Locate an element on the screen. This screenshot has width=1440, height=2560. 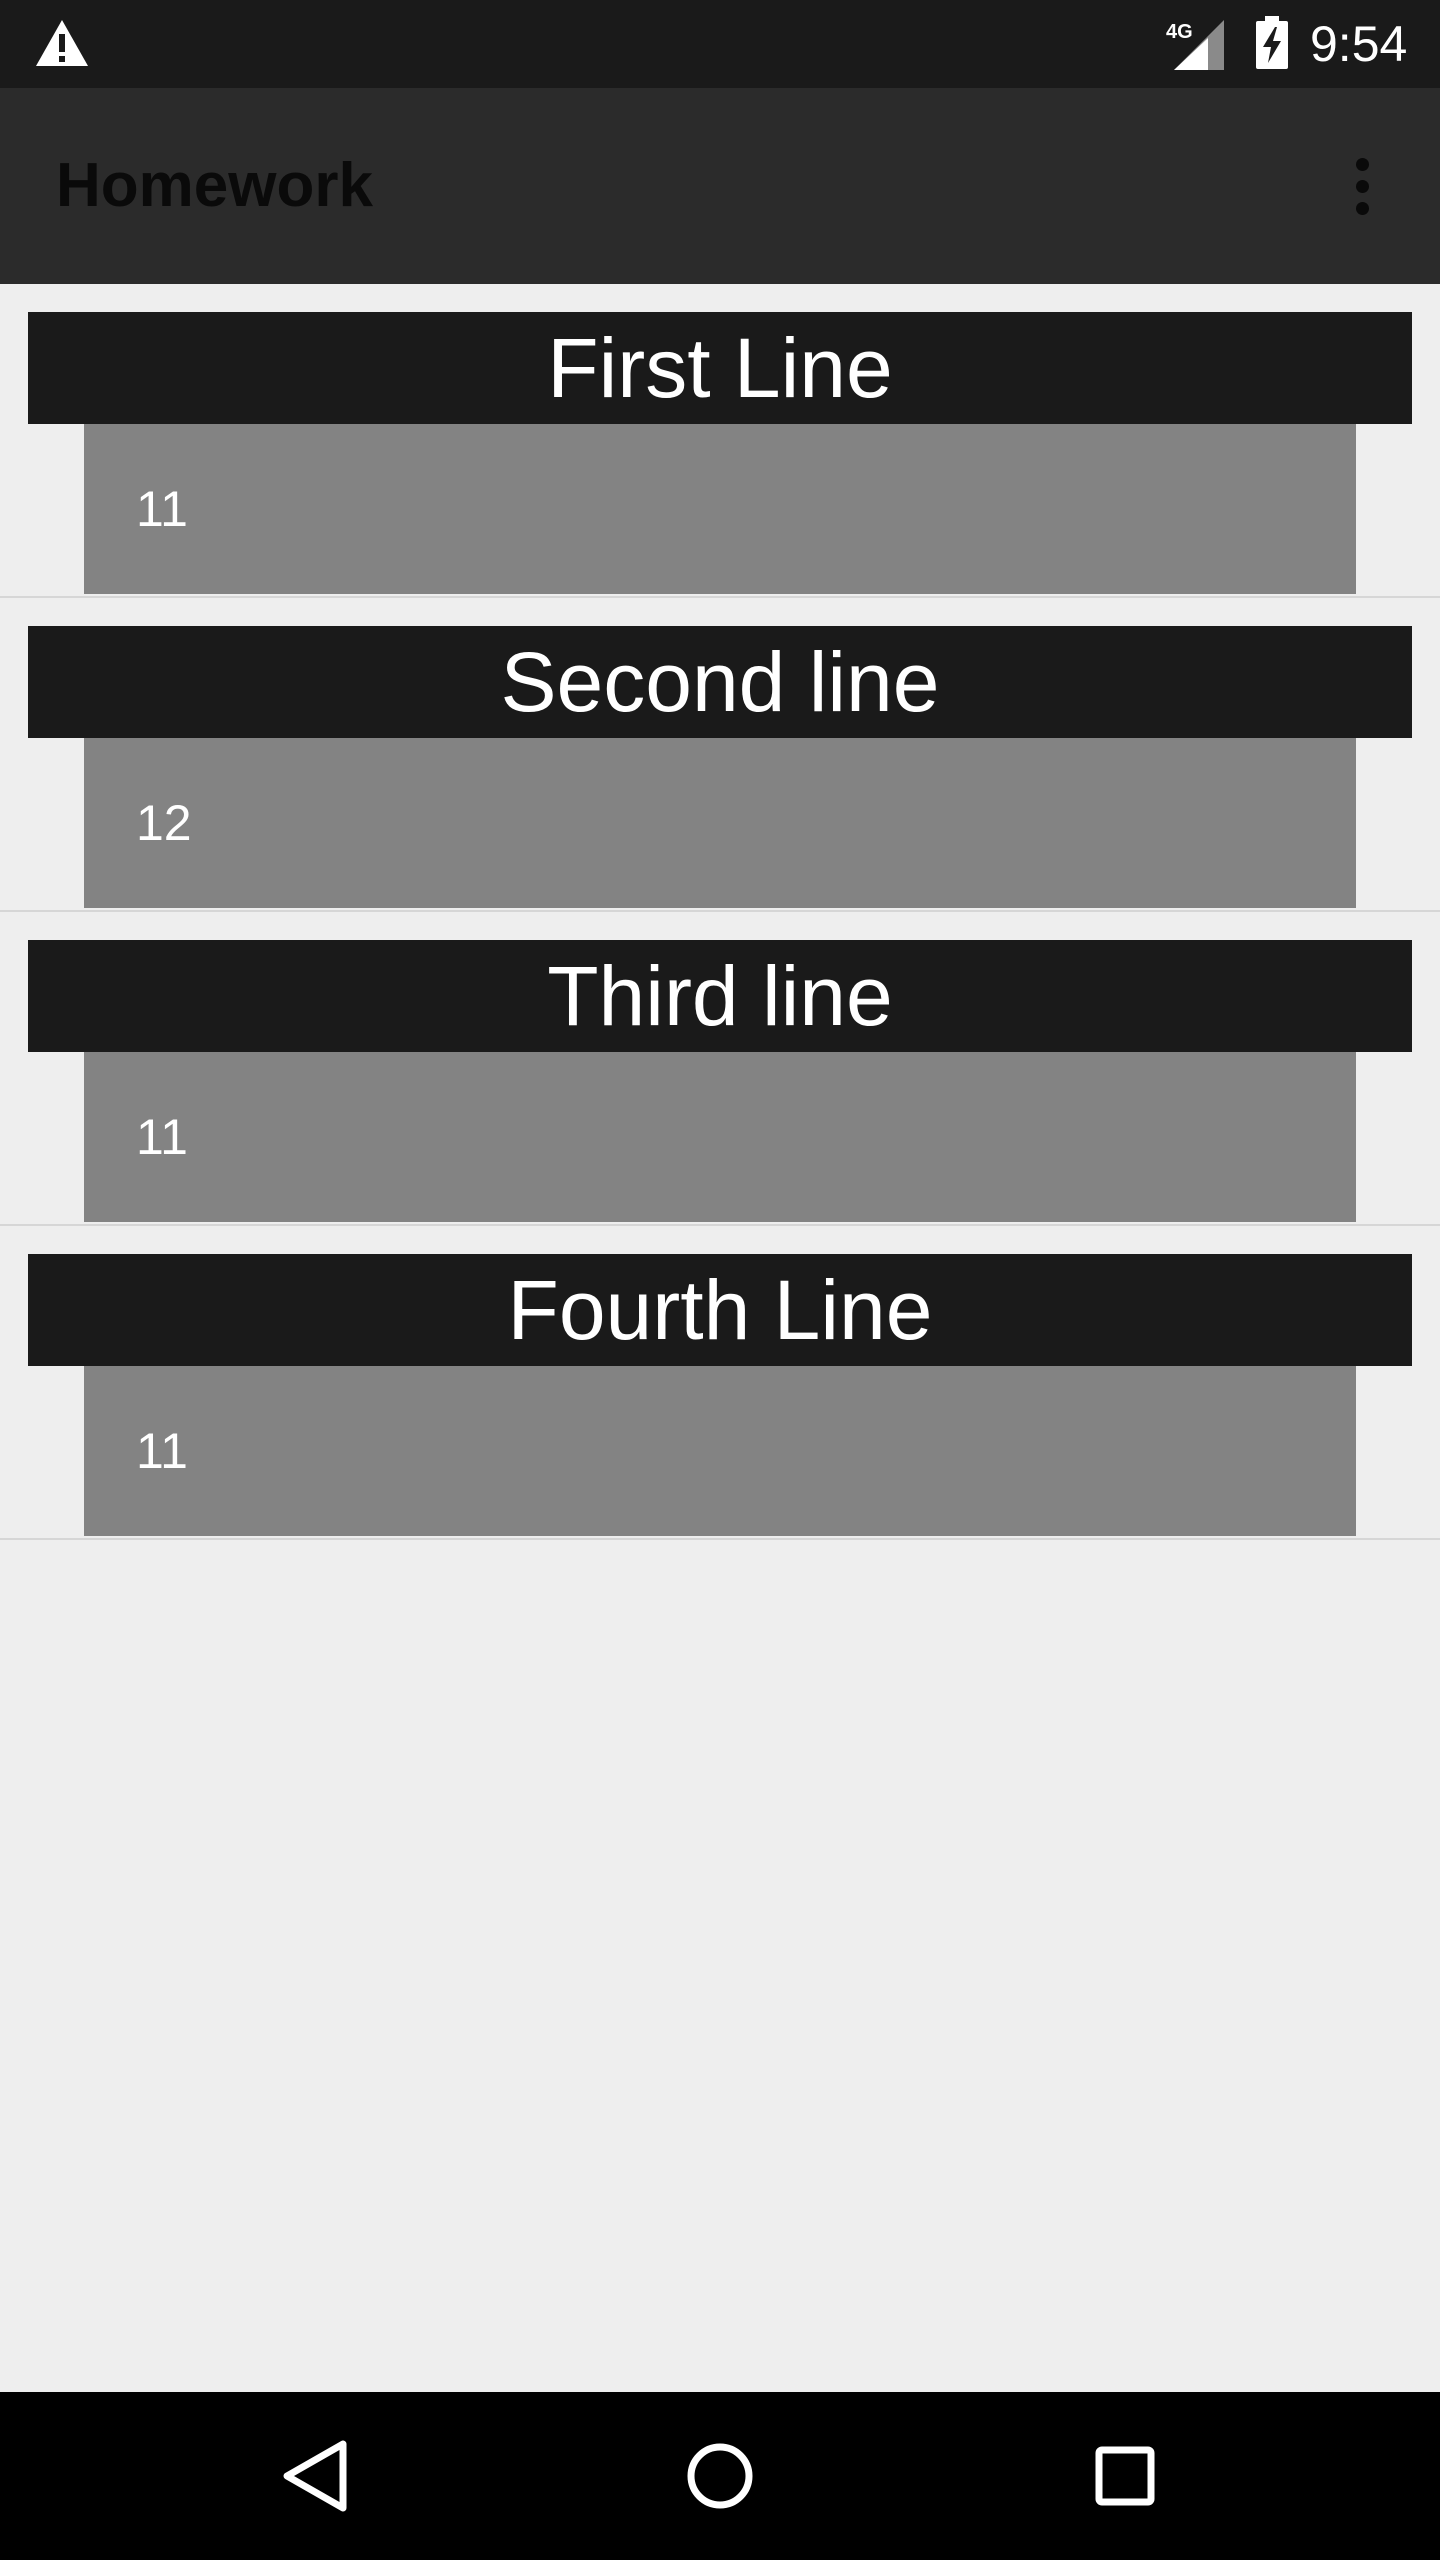
recents-icon is located at coordinates (1125, 2476).